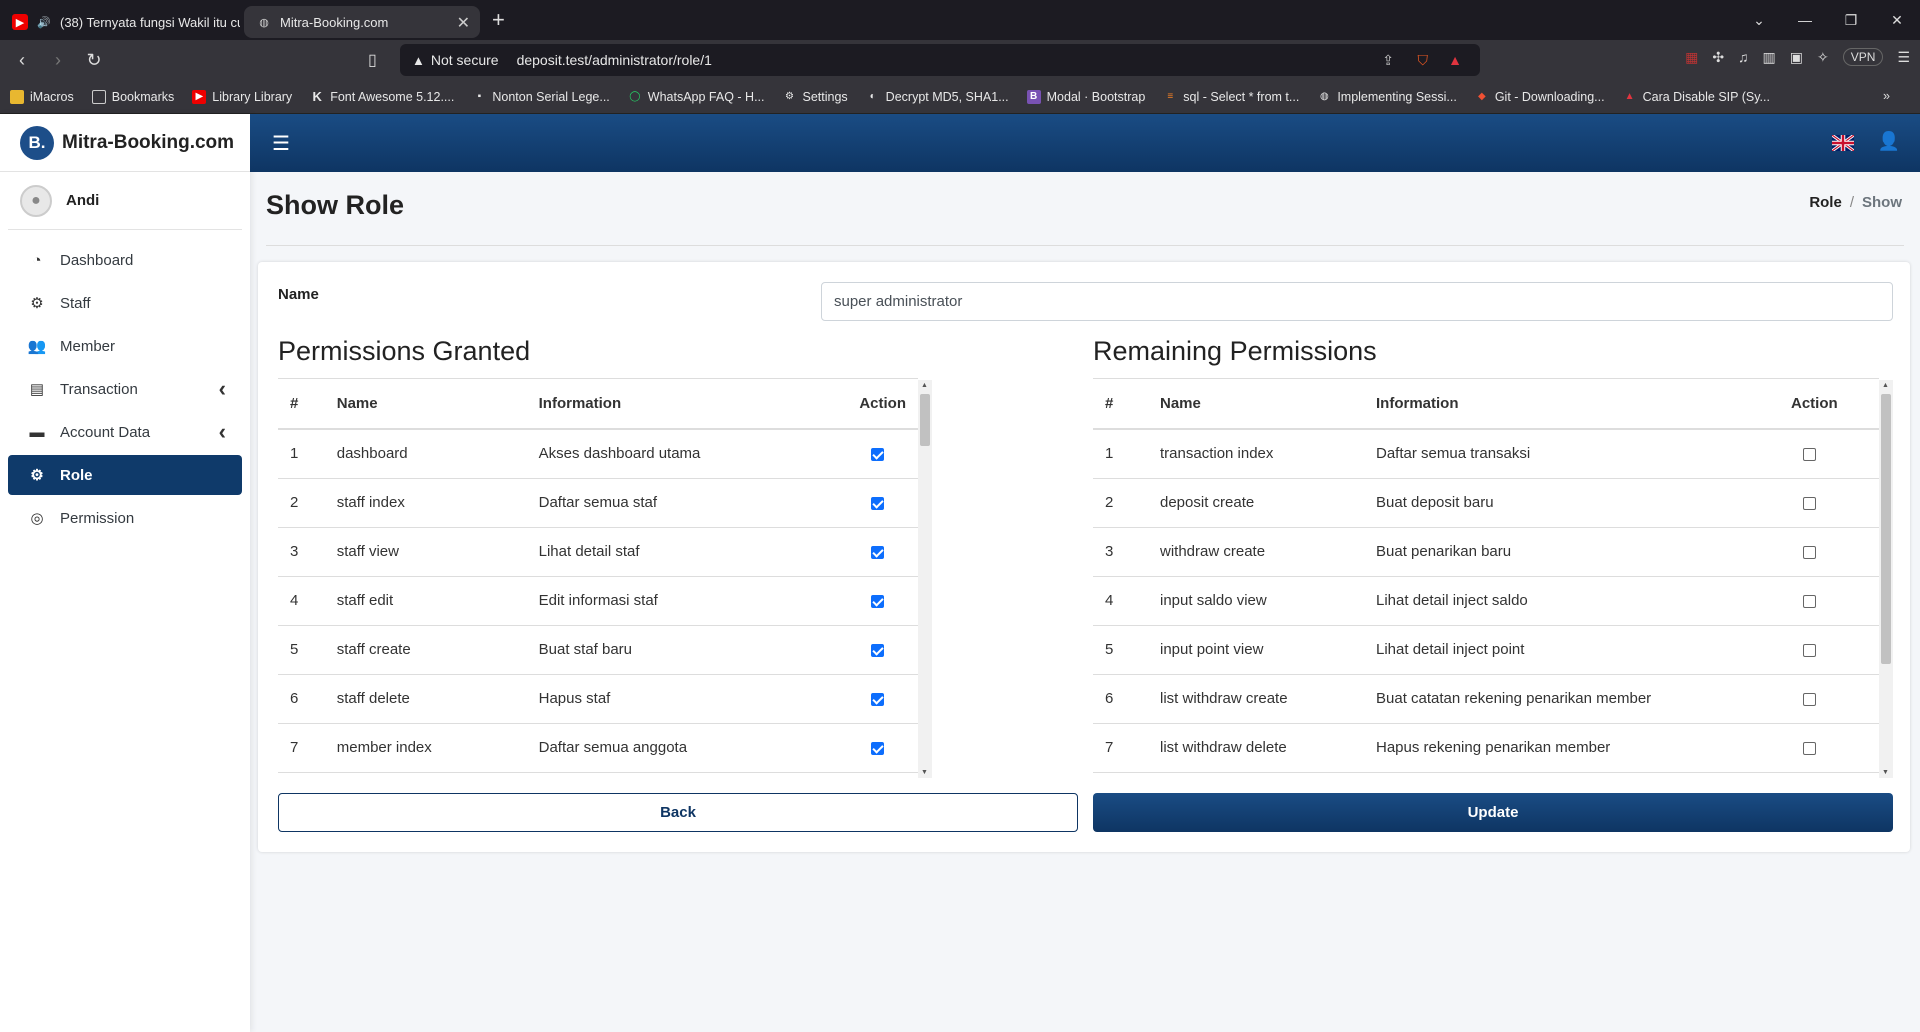  Describe the element at coordinates (1897, 20) in the screenshot. I see `close-window-icon: ✕` at that location.